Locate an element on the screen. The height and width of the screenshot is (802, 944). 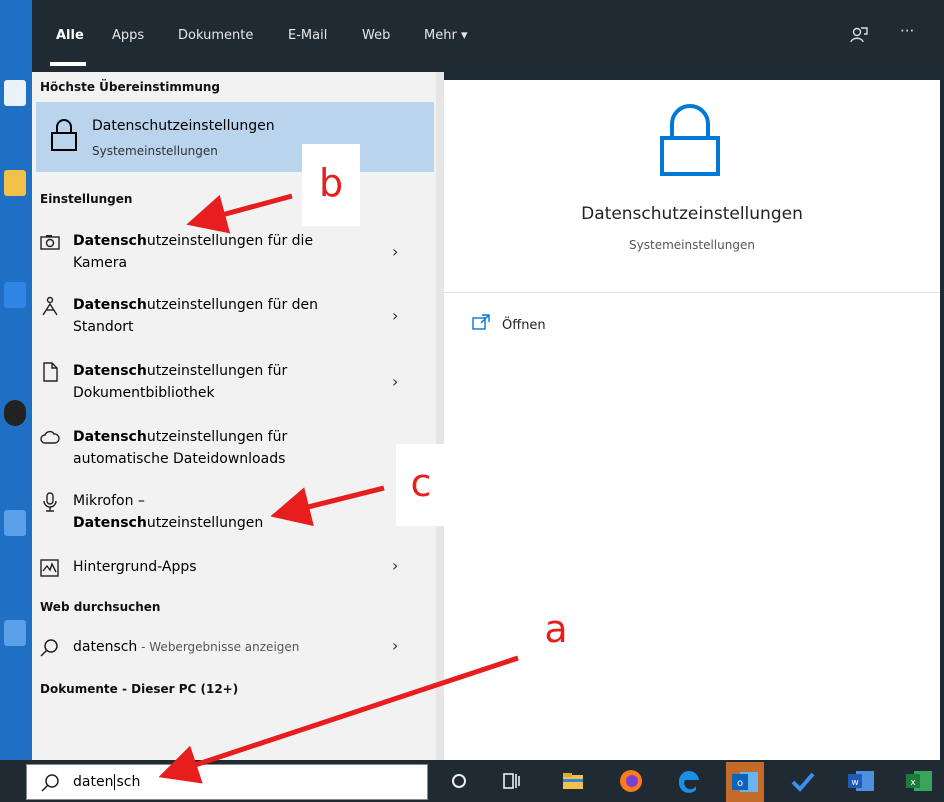
callout-c: c is located at coordinates (421, 485).